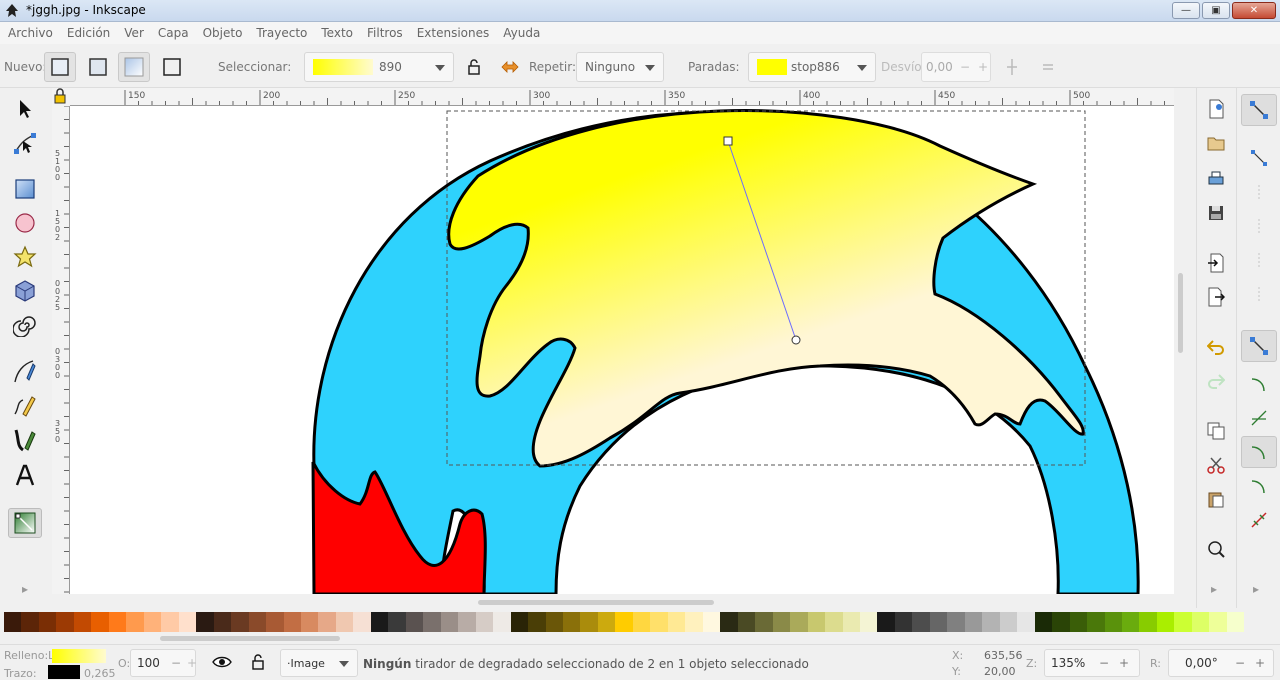 Image resolution: width=1280 pixels, height=680 pixels. I want to click on close-button: ✕, so click(1254, 10).